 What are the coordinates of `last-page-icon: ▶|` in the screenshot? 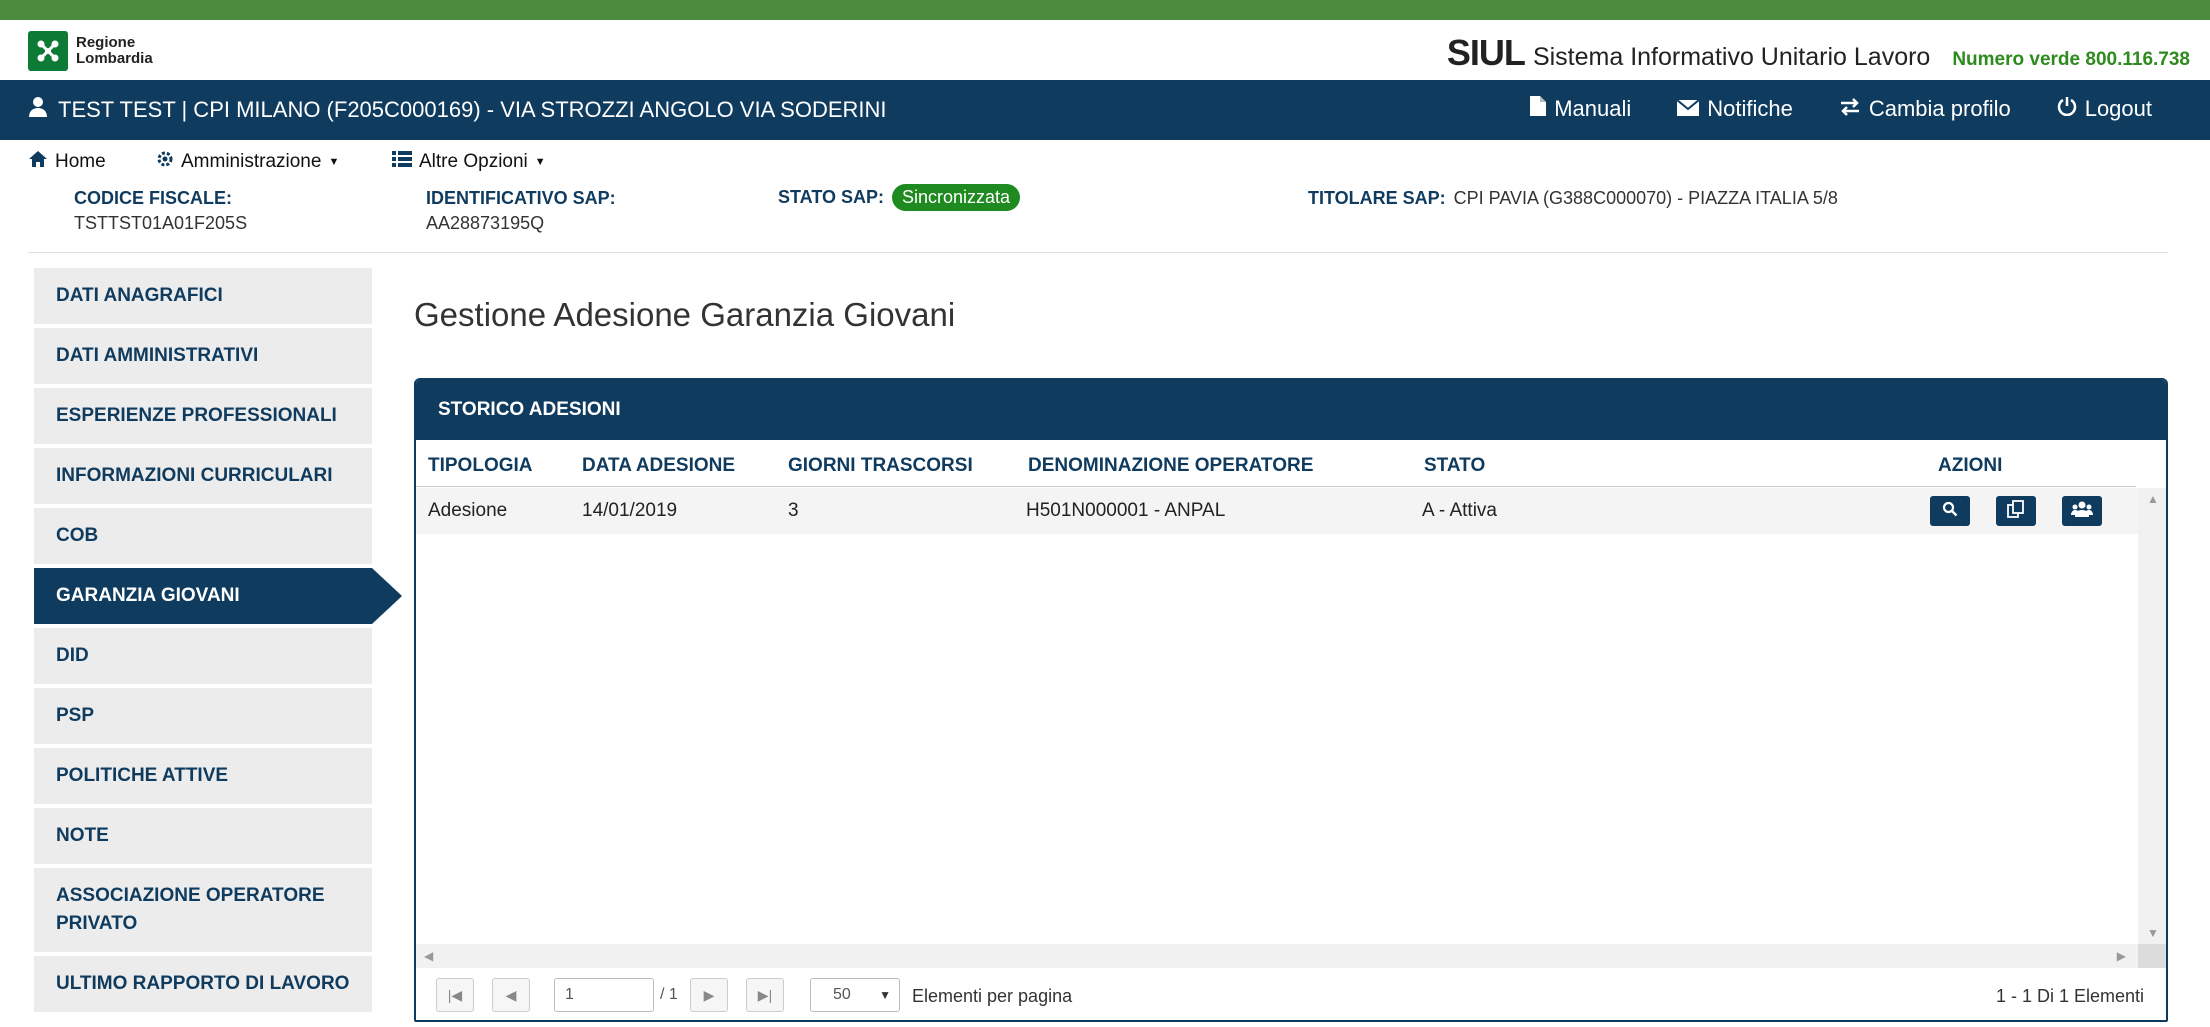 It's located at (765, 994).